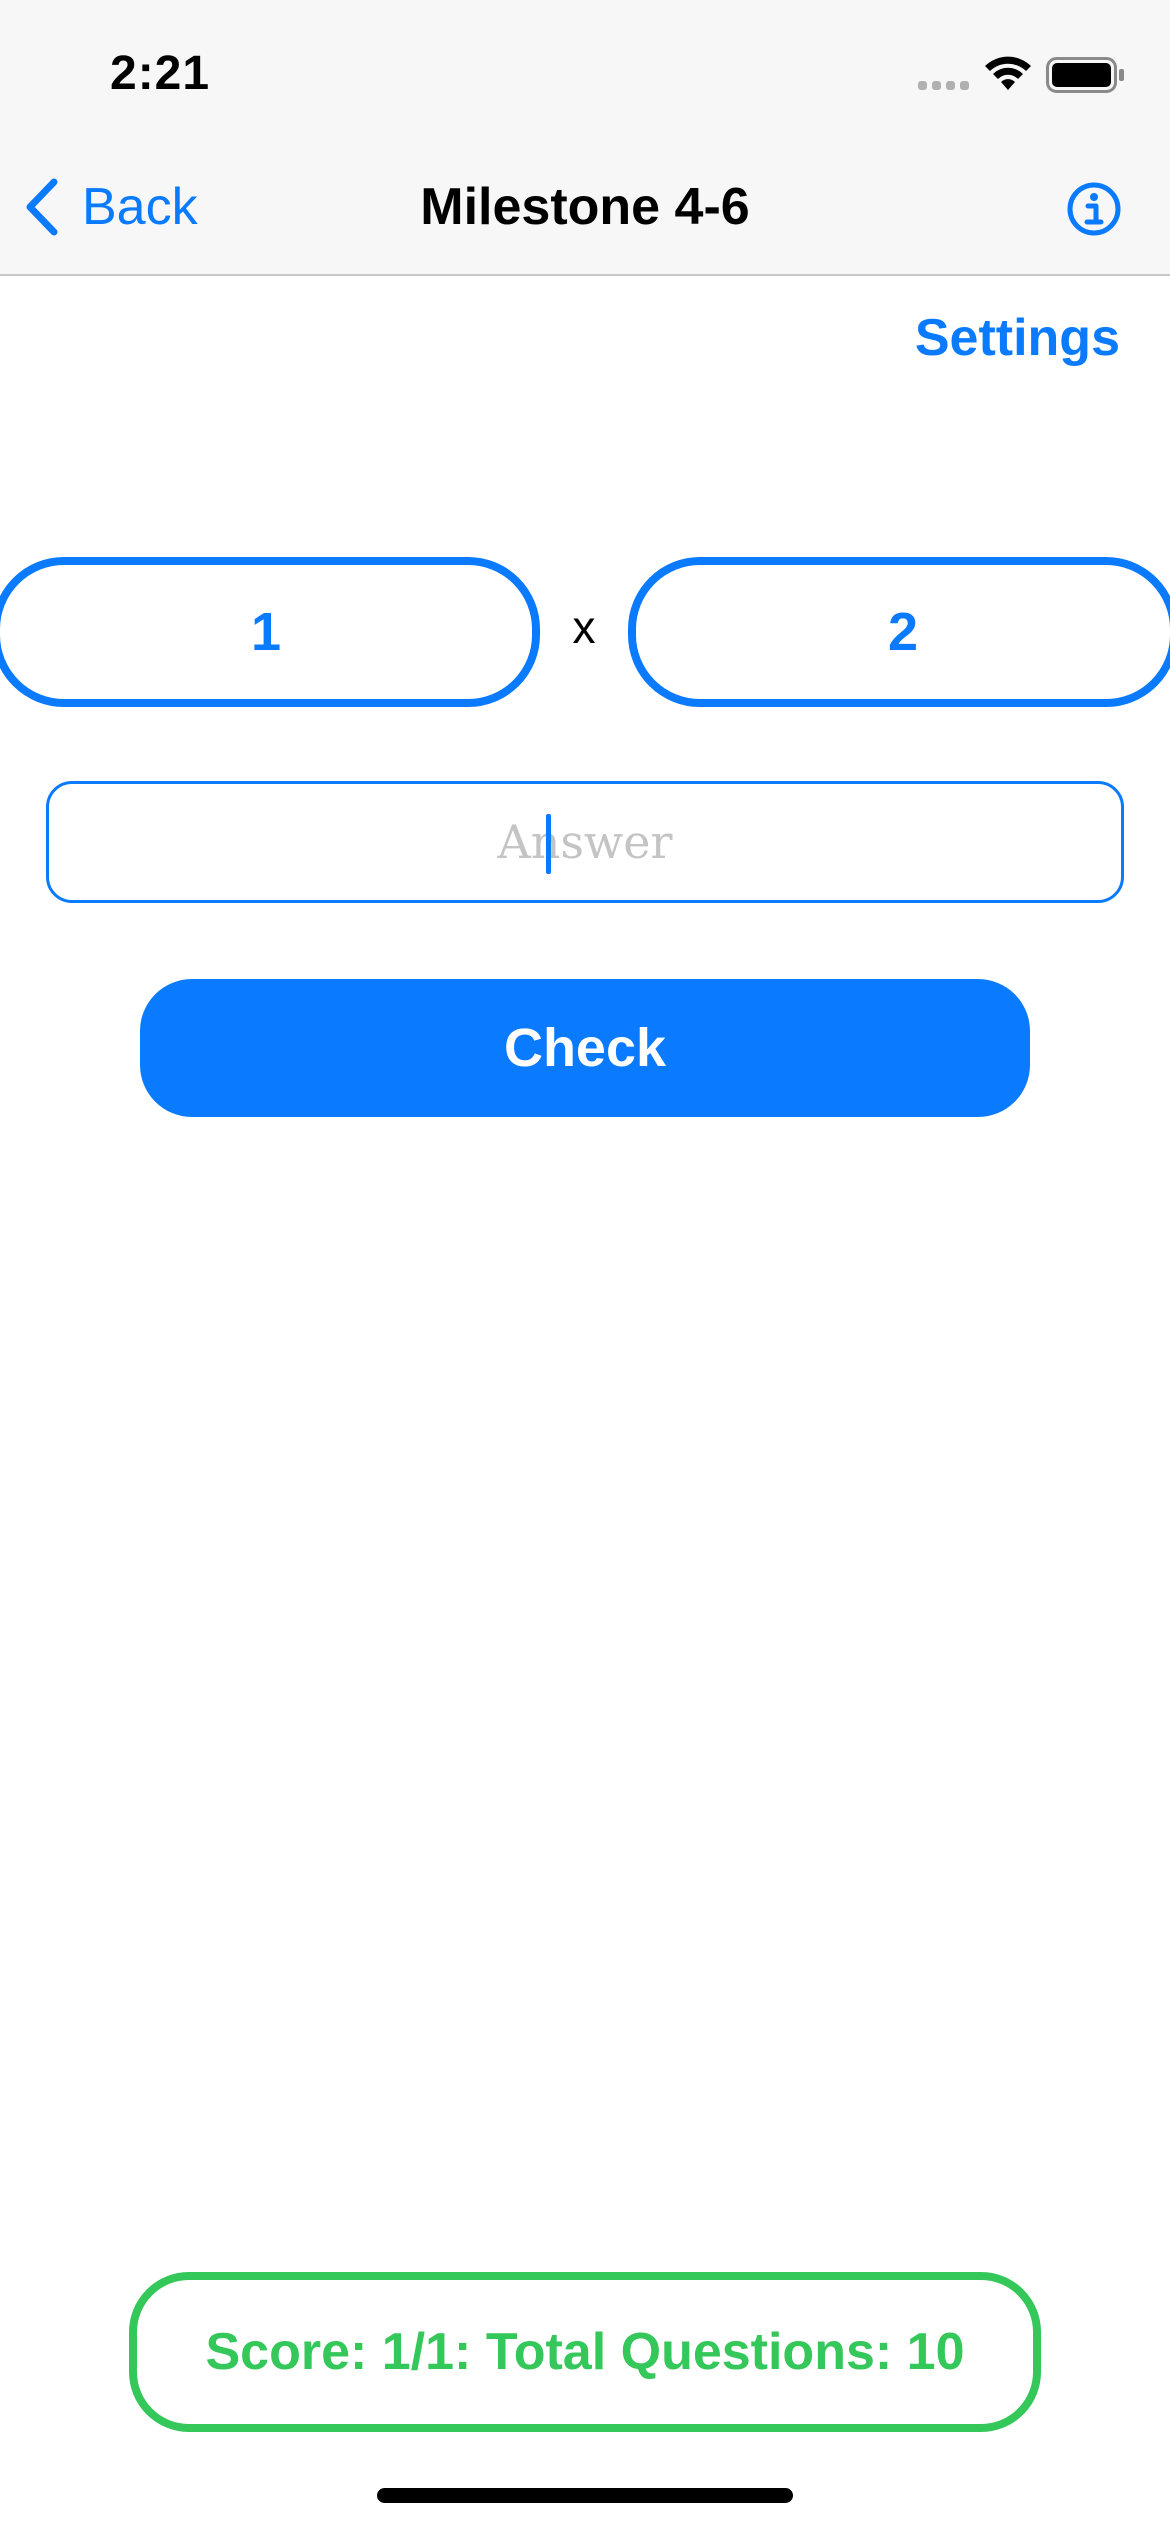 Image resolution: width=1170 pixels, height=2532 pixels. What do you see at coordinates (943, 85) in the screenshot?
I see `cellular-signal-icon` at bounding box center [943, 85].